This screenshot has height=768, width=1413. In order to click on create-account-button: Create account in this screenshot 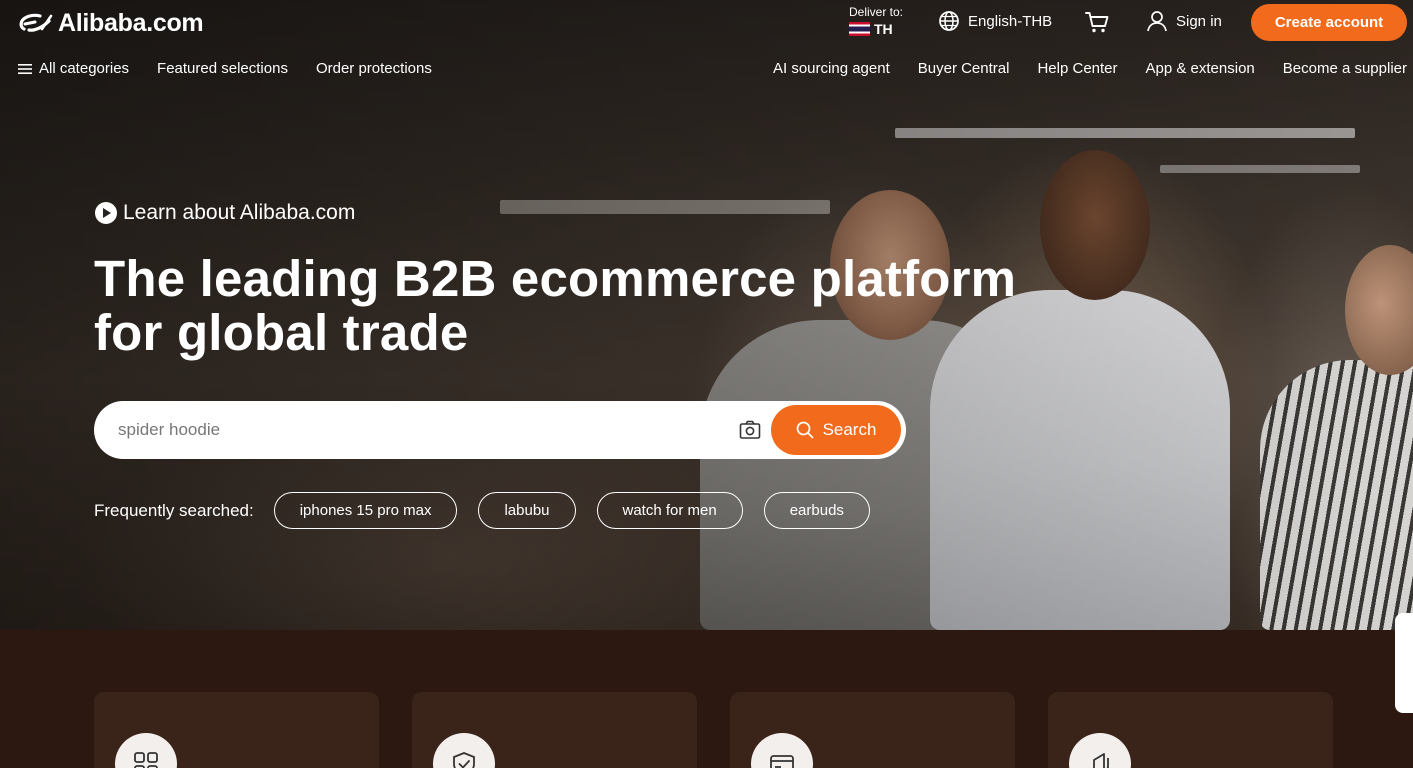, I will do `click(1329, 22)`.